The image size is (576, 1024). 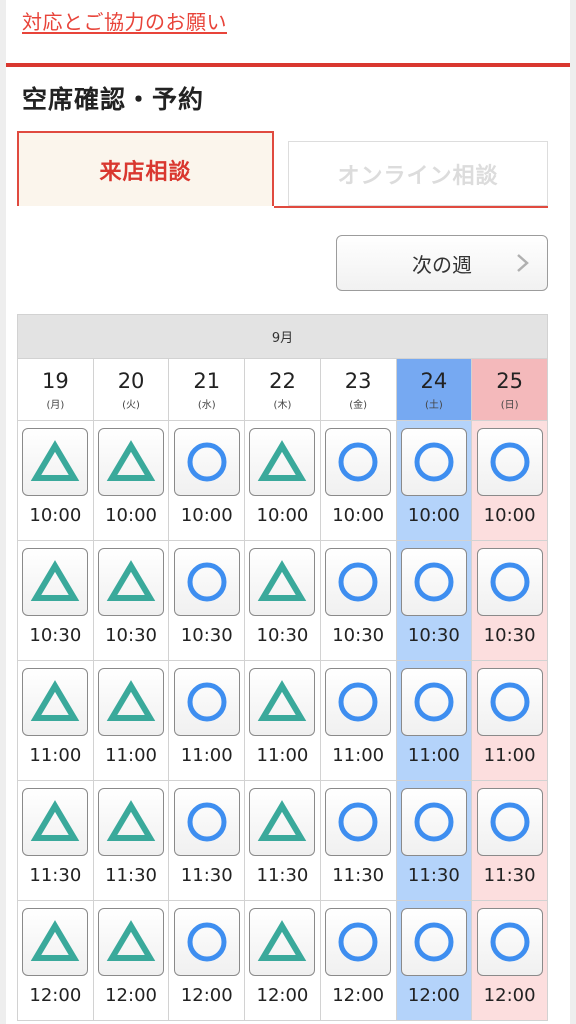 What do you see at coordinates (282, 389) in the screenshot?
I see `day-header-row: 19 (月) 20 (火) 21 (水) 22 (木) 23 (金) 24 (土) 25 (日)` at bounding box center [282, 389].